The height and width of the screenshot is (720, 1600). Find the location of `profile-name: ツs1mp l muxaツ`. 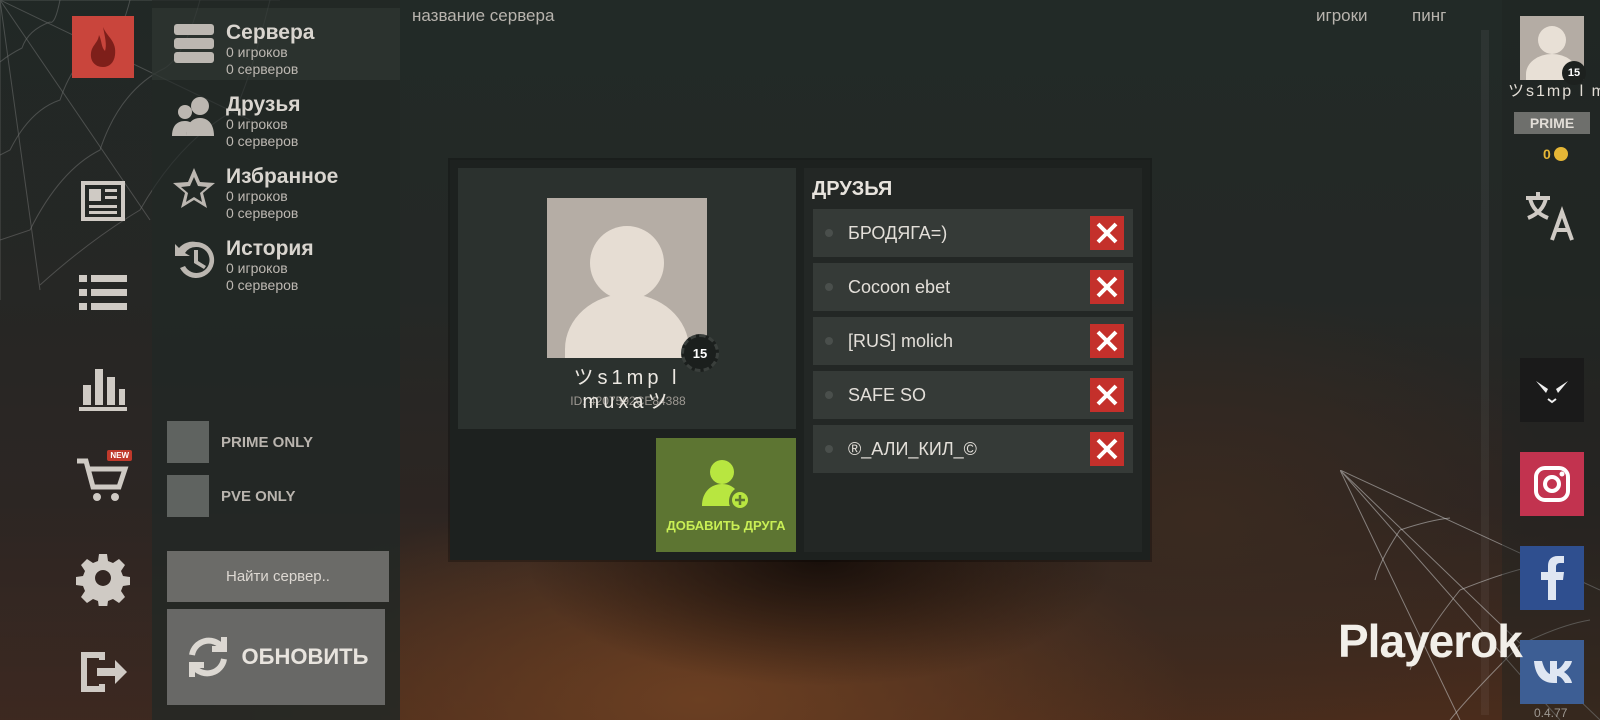

profile-name: ツs1mp l muxaツ is located at coordinates (627, 390).